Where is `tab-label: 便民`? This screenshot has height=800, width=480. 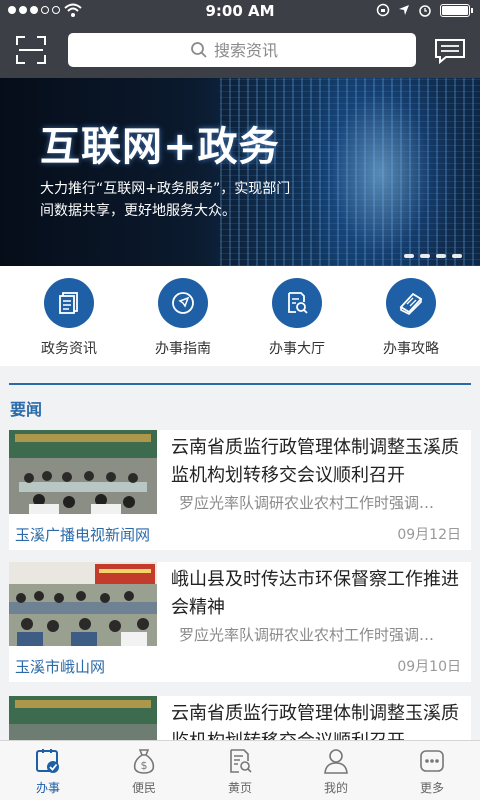
tab-label: 便民 is located at coordinates (143, 788).